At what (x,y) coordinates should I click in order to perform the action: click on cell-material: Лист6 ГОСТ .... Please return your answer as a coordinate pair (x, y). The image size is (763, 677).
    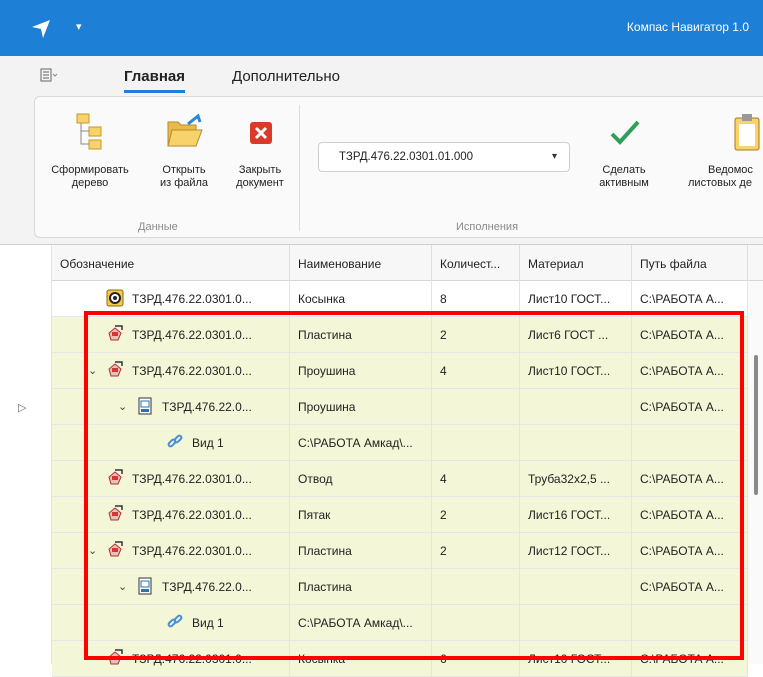
    Looking at the image, I should click on (576, 335).